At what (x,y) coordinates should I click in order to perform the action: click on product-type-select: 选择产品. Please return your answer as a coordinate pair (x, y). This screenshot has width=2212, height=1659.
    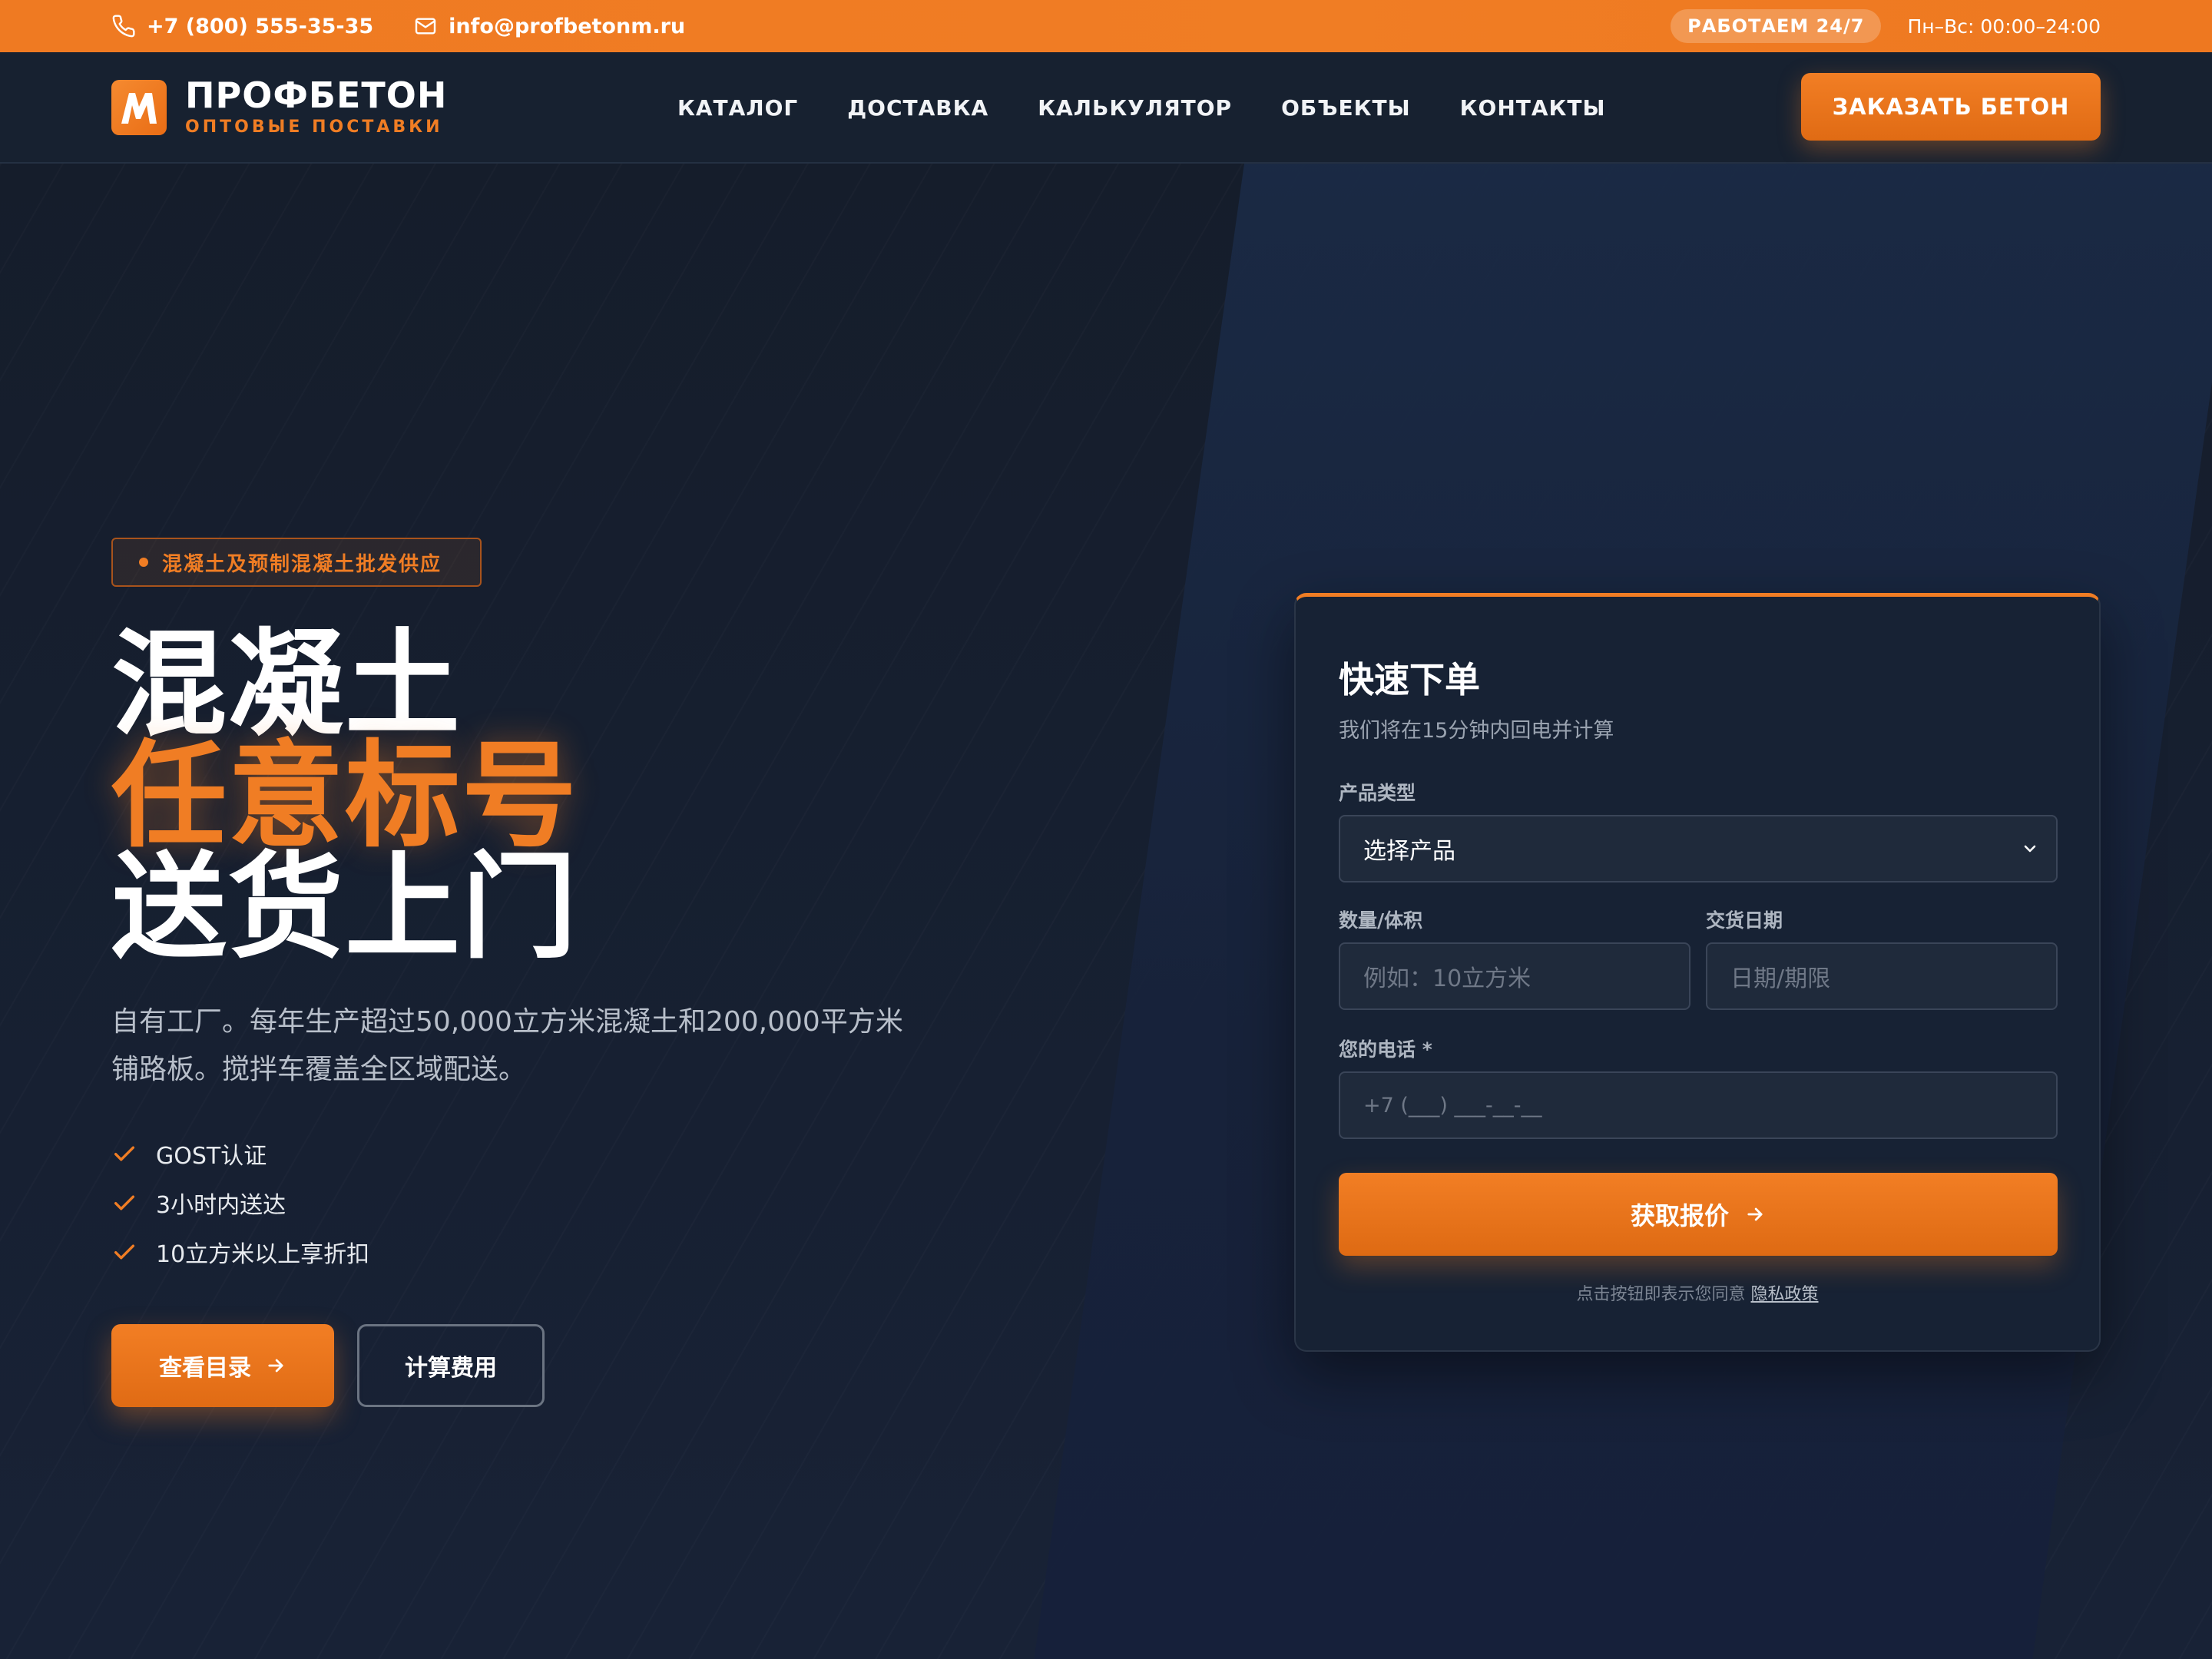
    Looking at the image, I should click on (1699, 849).